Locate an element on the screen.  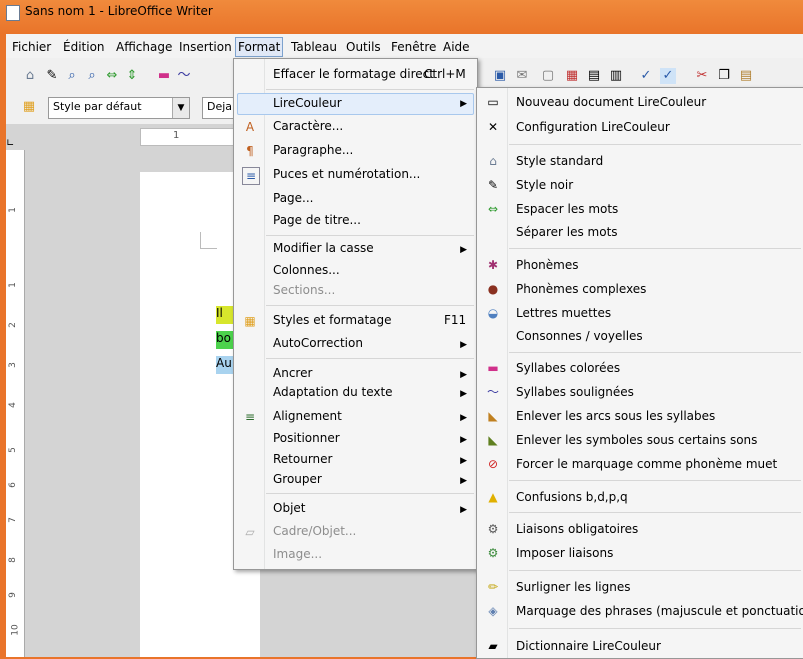
print-preview-icon: ▥ is located at coordinates (616, 76).